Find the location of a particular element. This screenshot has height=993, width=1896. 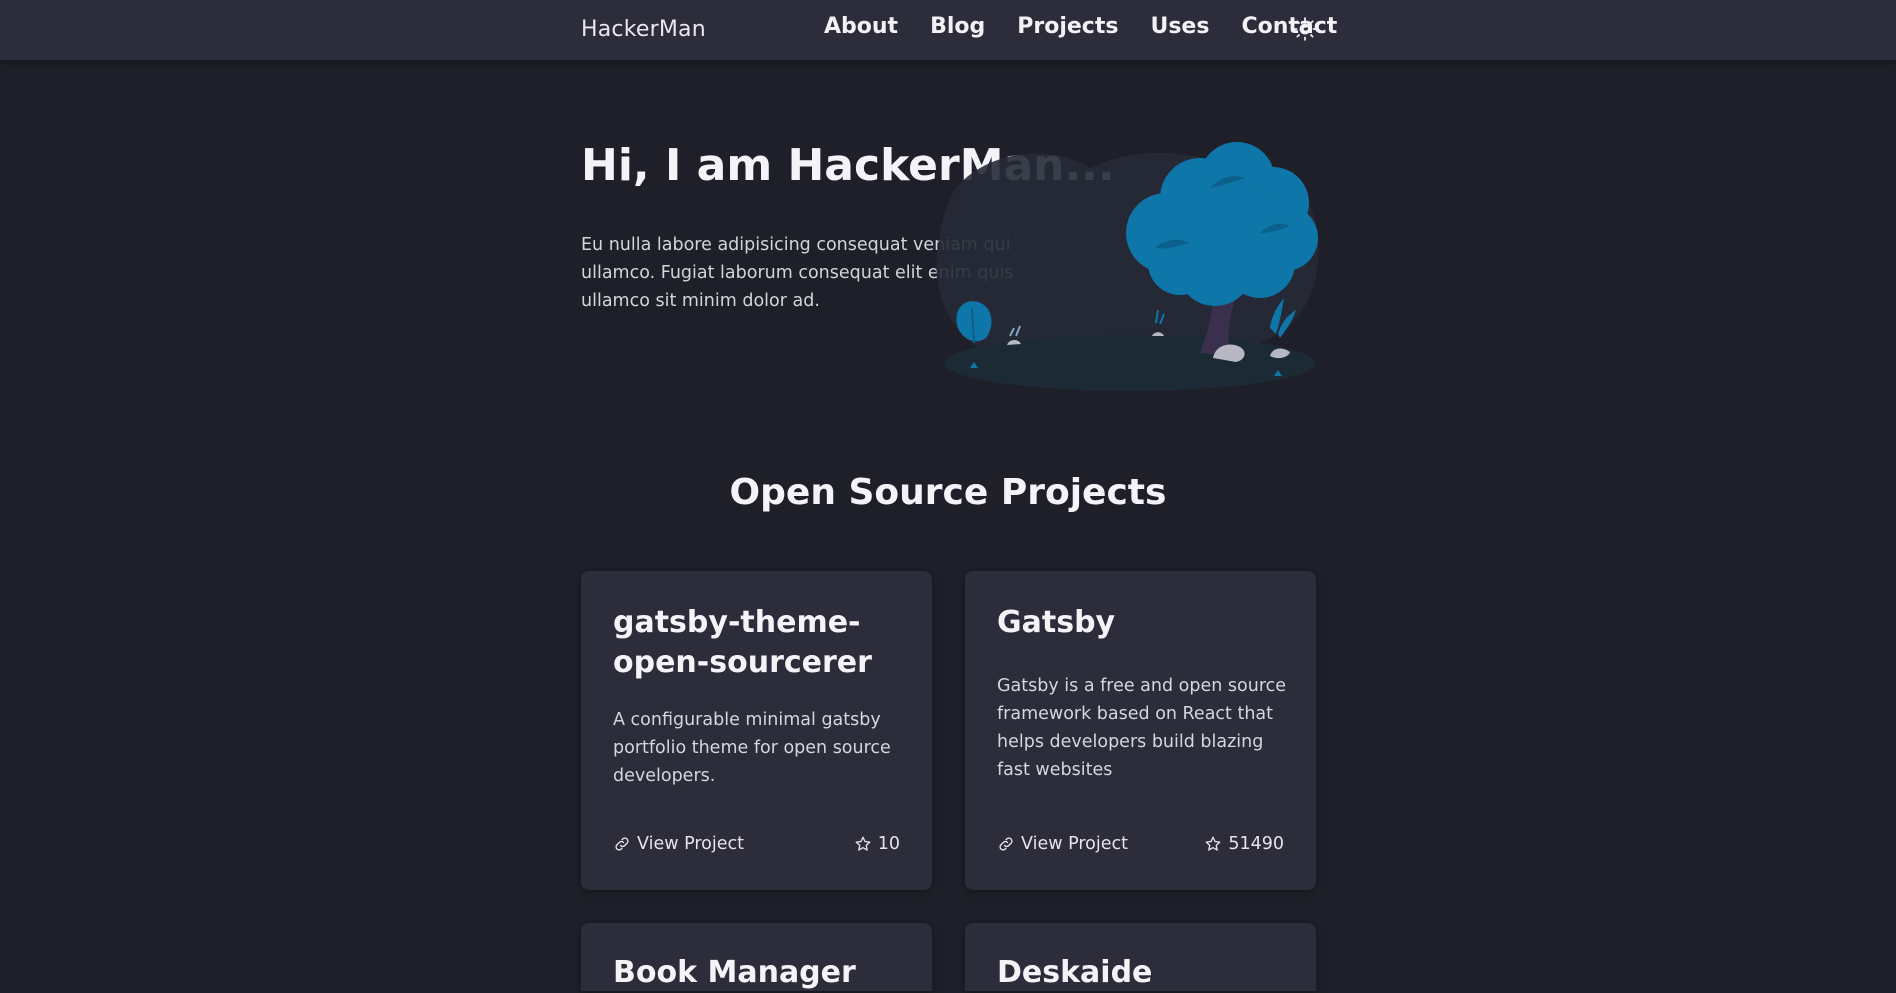

project-card-title: gatsby-theme-open-sourcerer is located at coordinates (763, 643).